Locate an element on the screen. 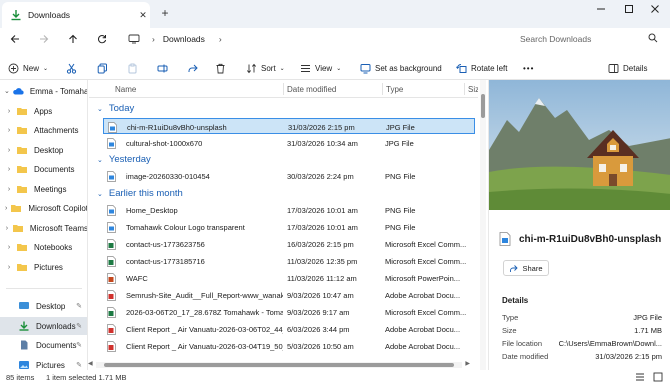  rotate-left-button: Rotate left is located at coordinates (481, 68).